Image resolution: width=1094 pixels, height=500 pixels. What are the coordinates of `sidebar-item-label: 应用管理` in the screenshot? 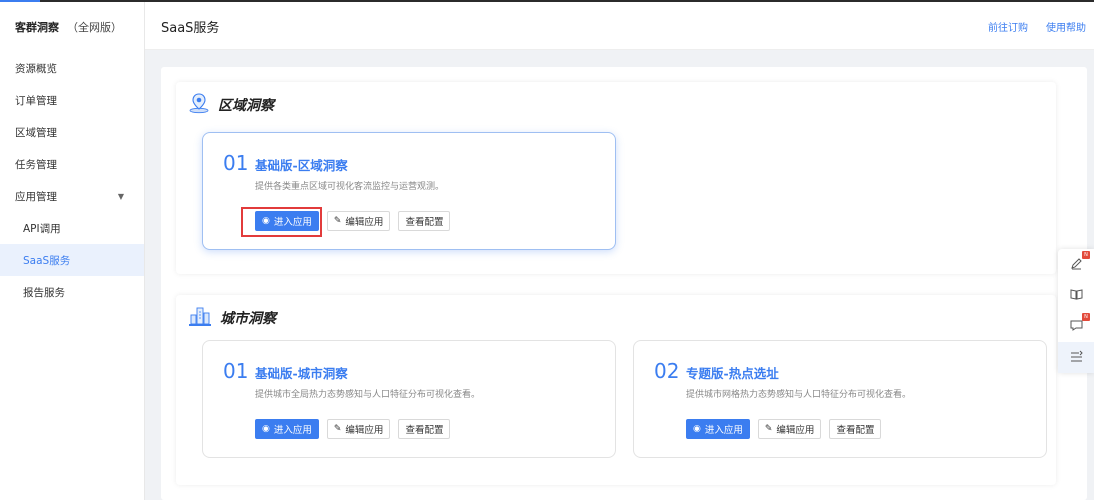 It's located at (36, 196).